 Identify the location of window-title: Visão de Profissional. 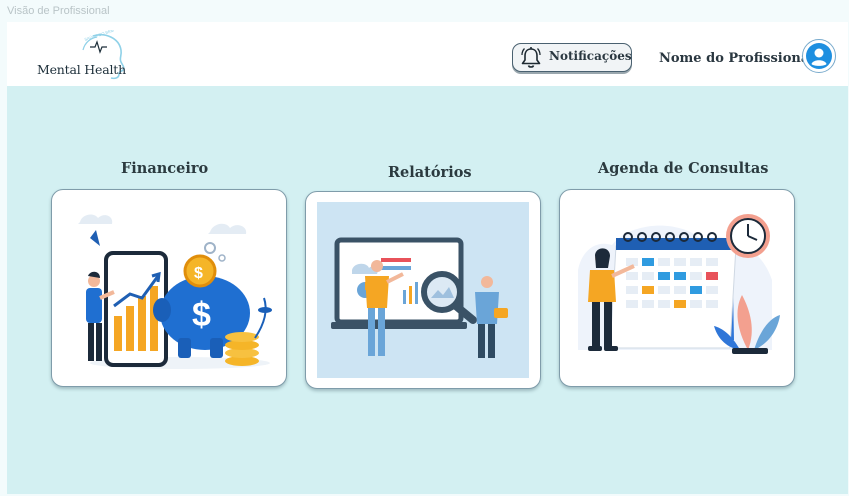
(58, 11).